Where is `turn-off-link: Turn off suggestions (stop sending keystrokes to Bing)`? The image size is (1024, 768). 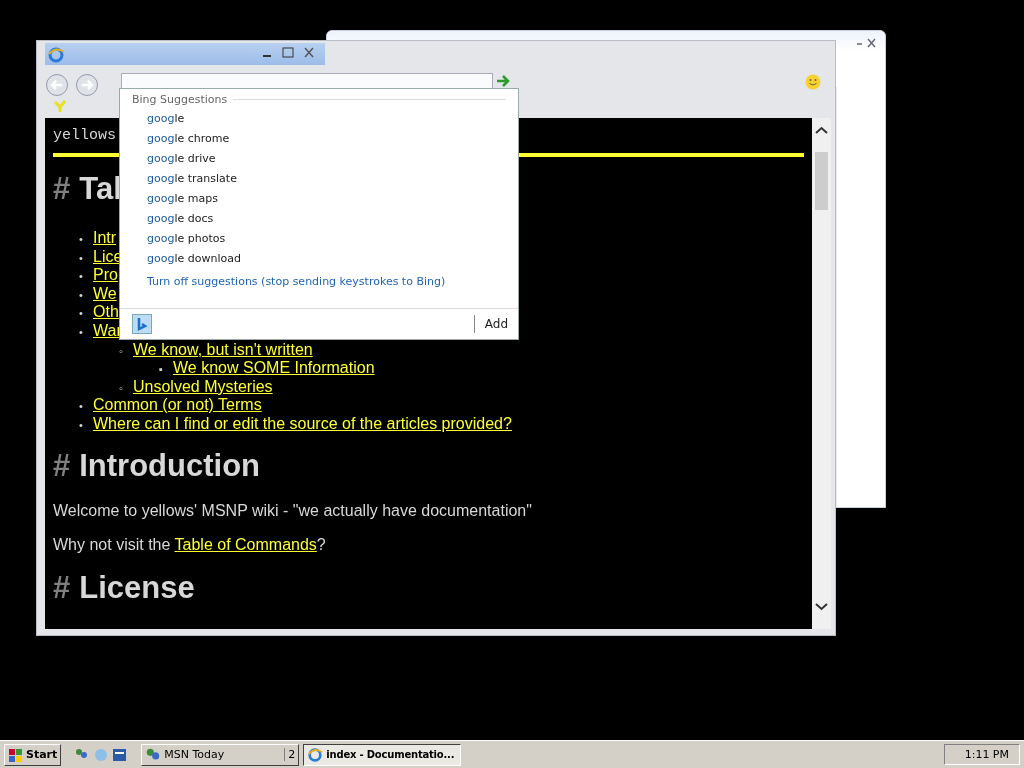 turn-off-link: Turn off suggestions (stop sending keystrokes to Bing) is located at coordinates (296, 281).